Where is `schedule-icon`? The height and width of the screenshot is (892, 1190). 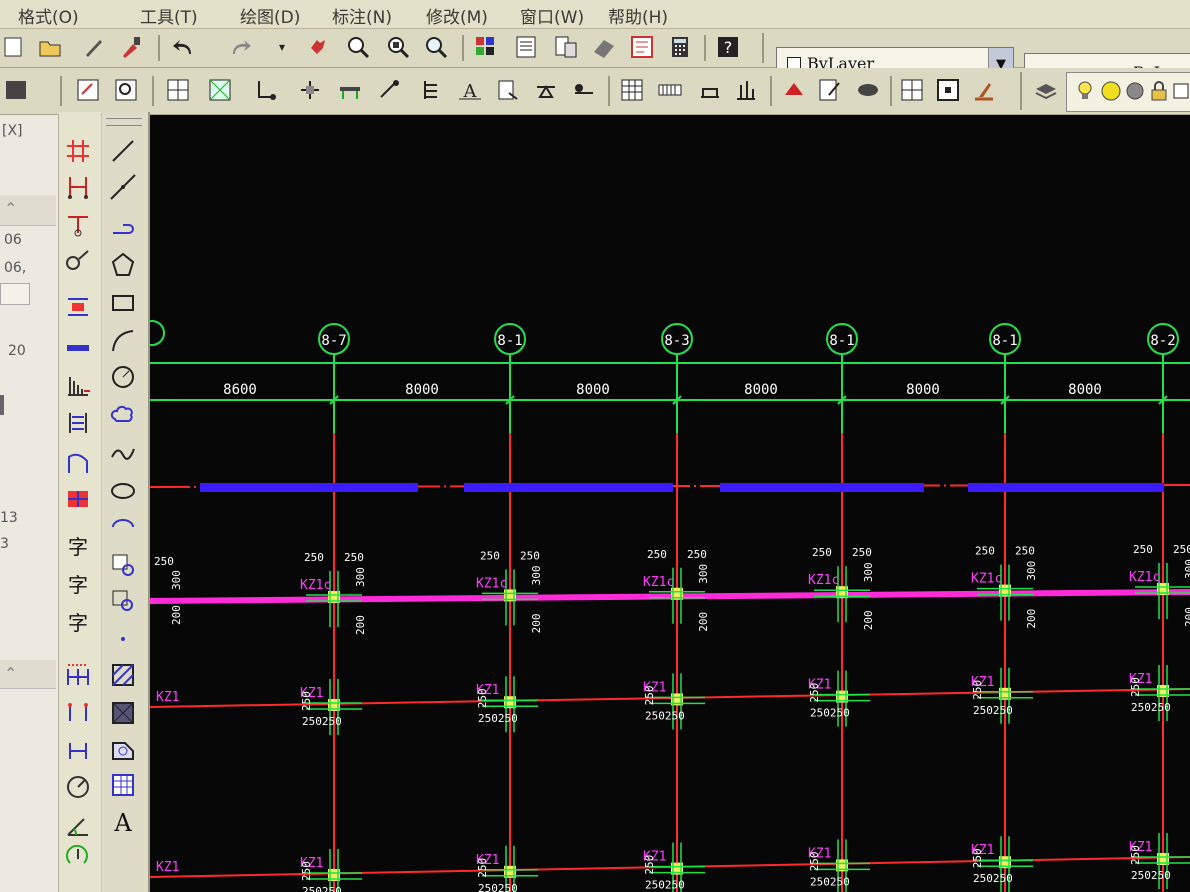
schedule-icon is located at coordinates (632, 90).